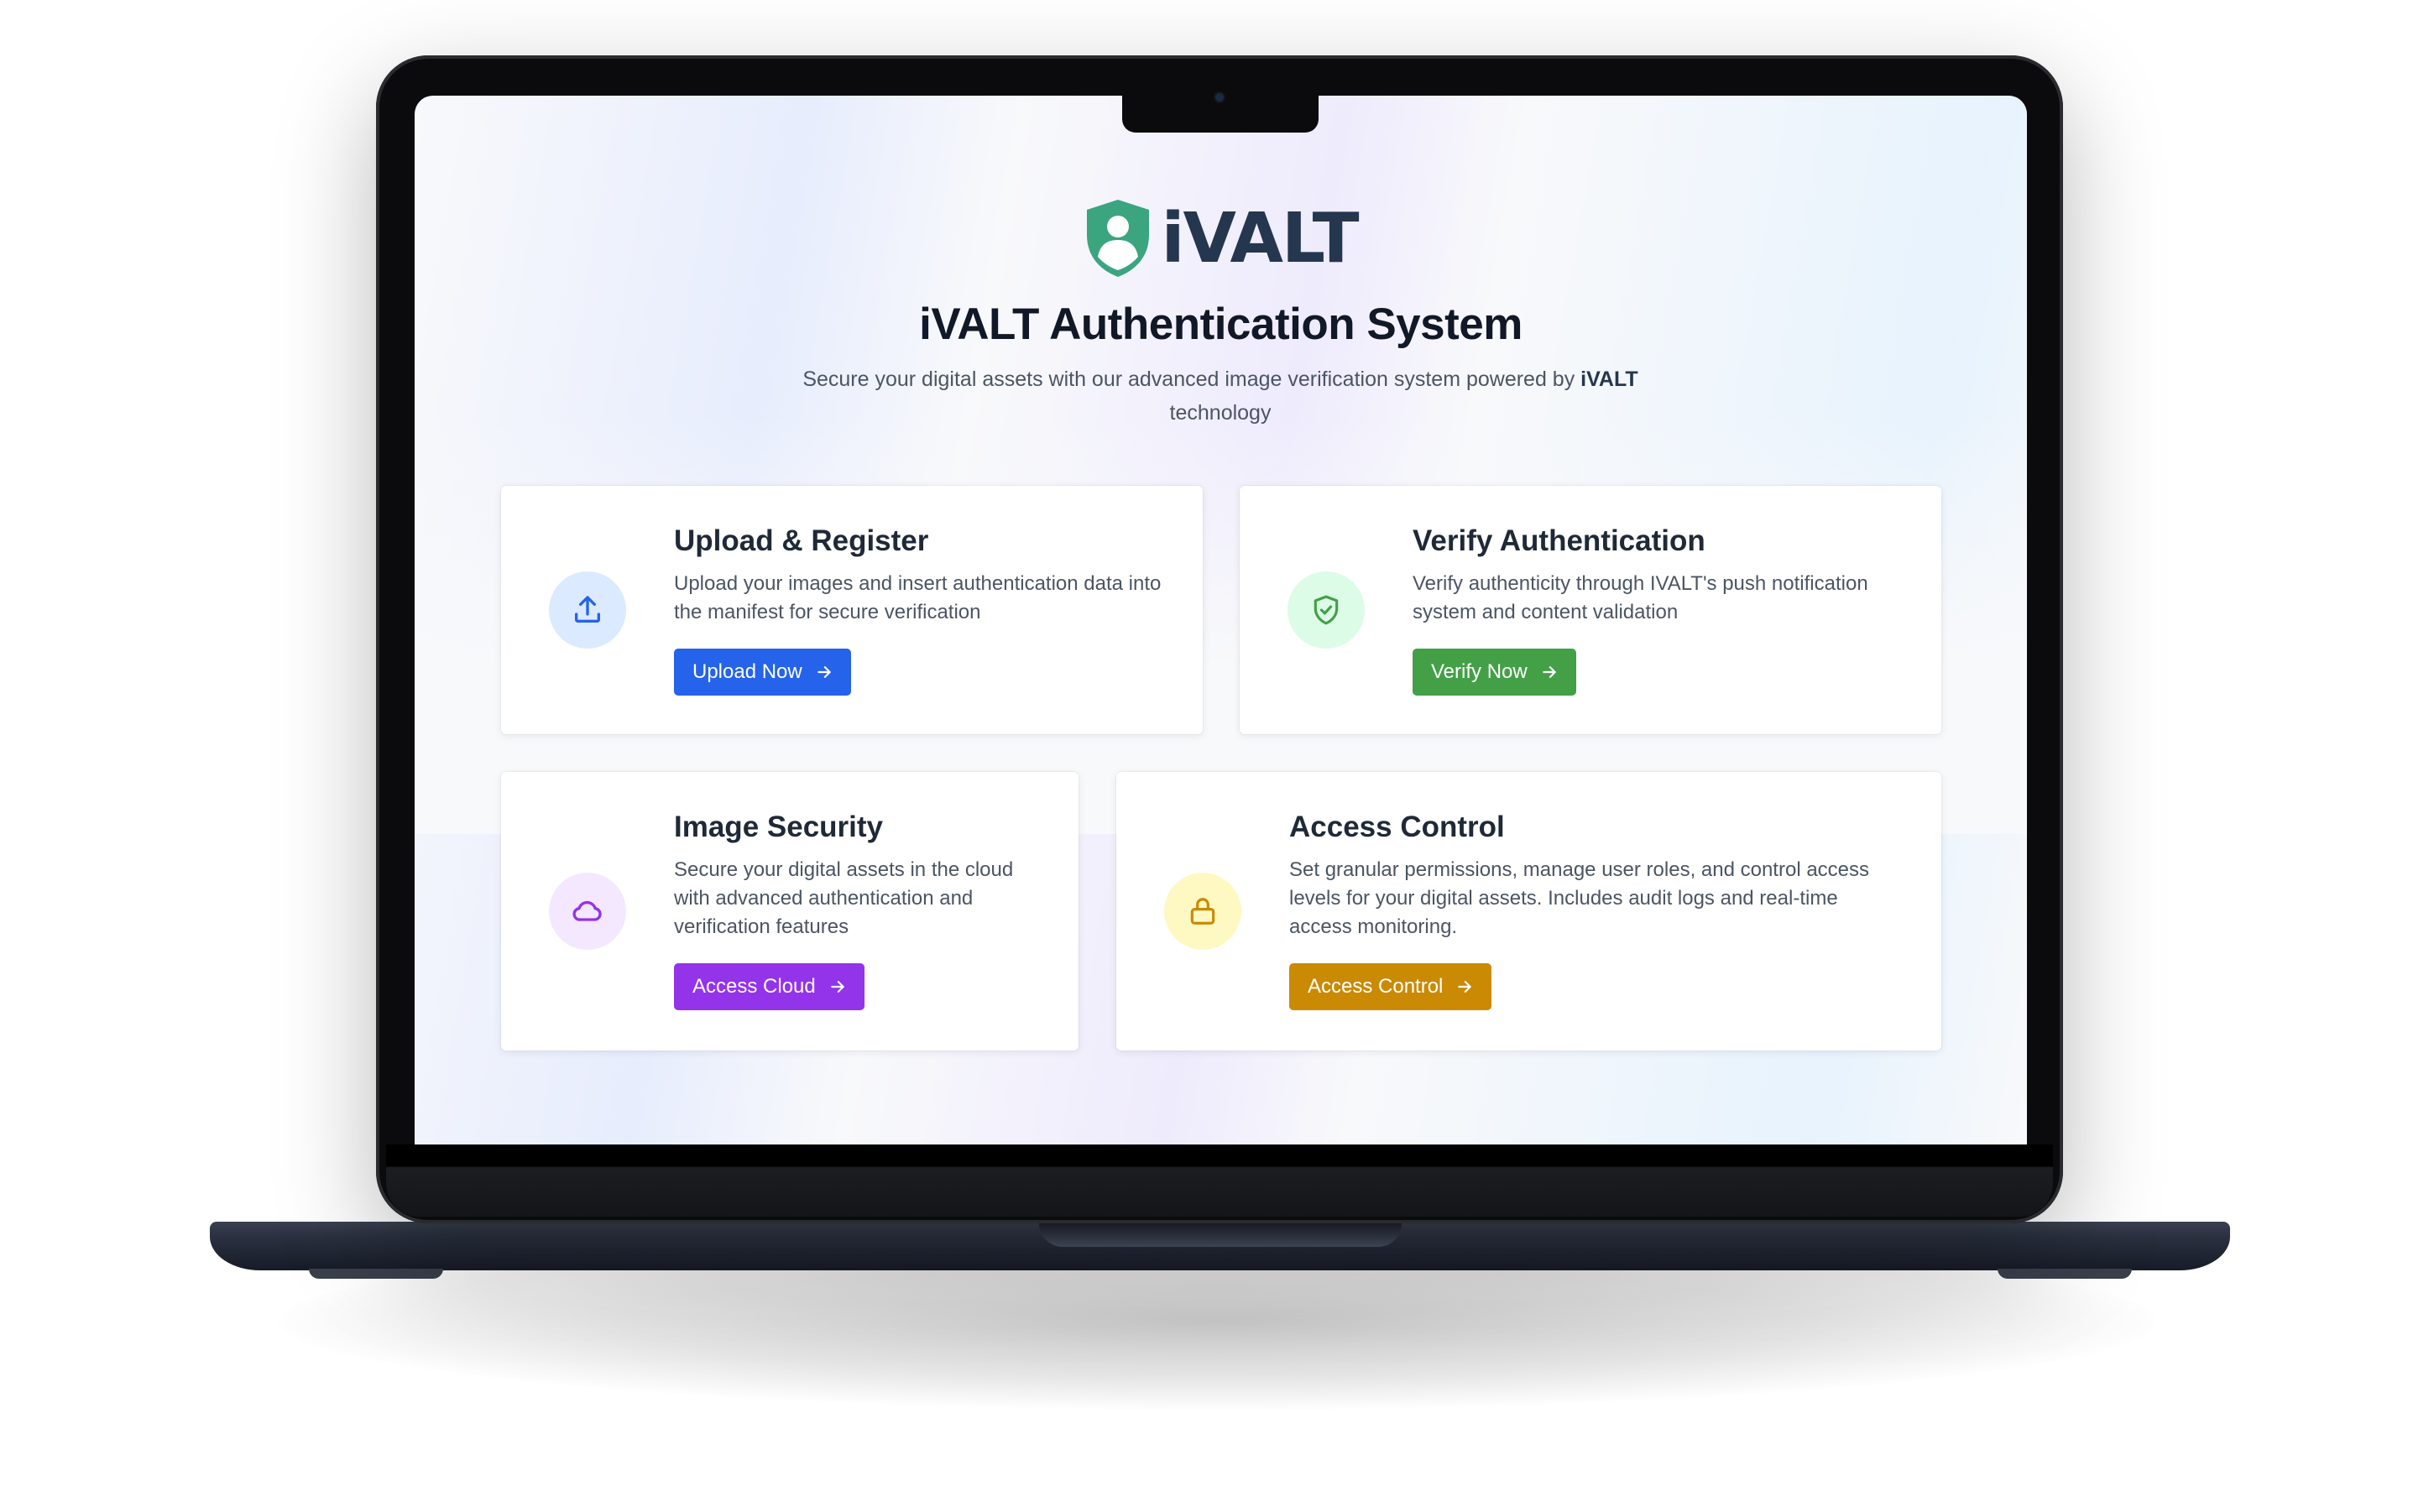 Image resolution: width=2434 pixels, height=1512 pixels. I want to click on brand-wordmark: iVALT, so click(1260, 239).